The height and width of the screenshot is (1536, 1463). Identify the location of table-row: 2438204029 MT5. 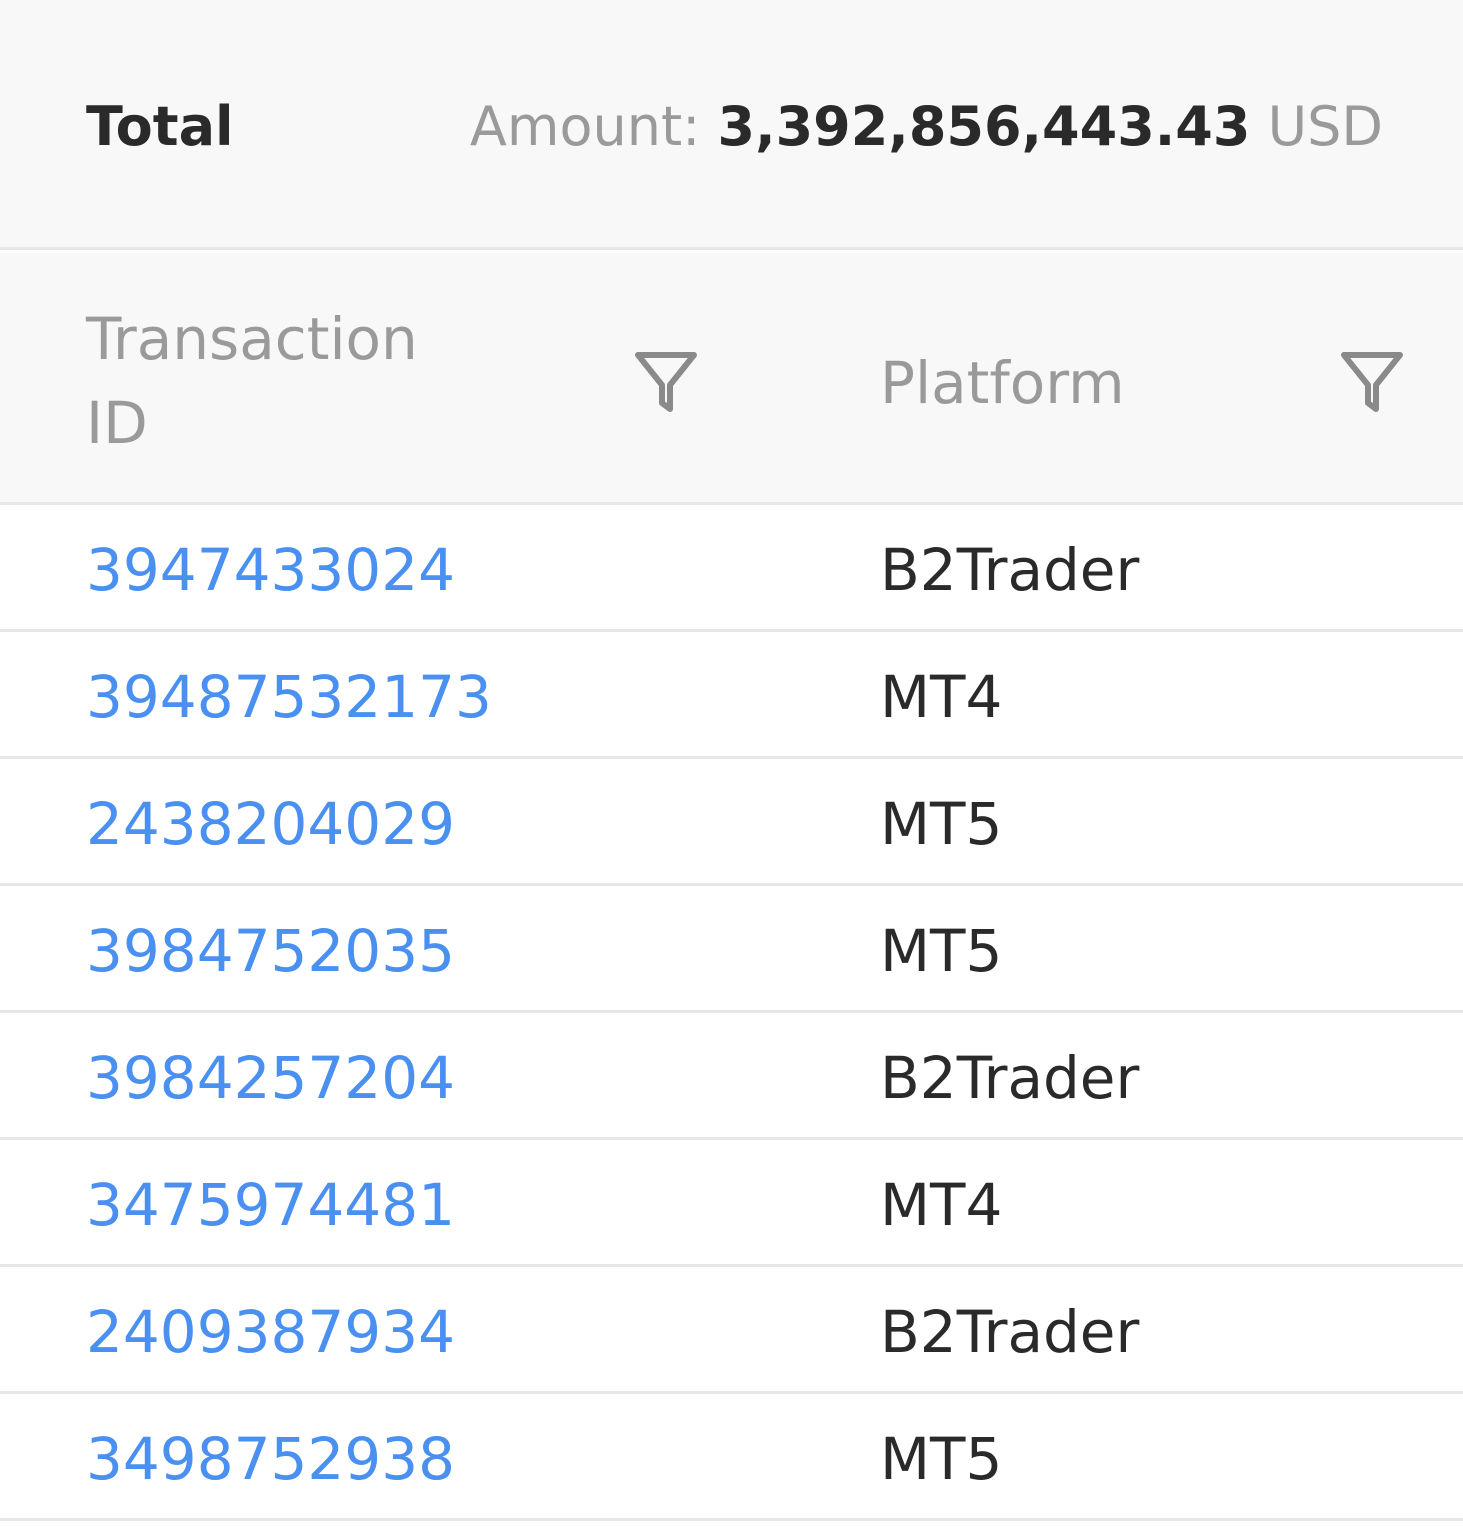
(731, 822).